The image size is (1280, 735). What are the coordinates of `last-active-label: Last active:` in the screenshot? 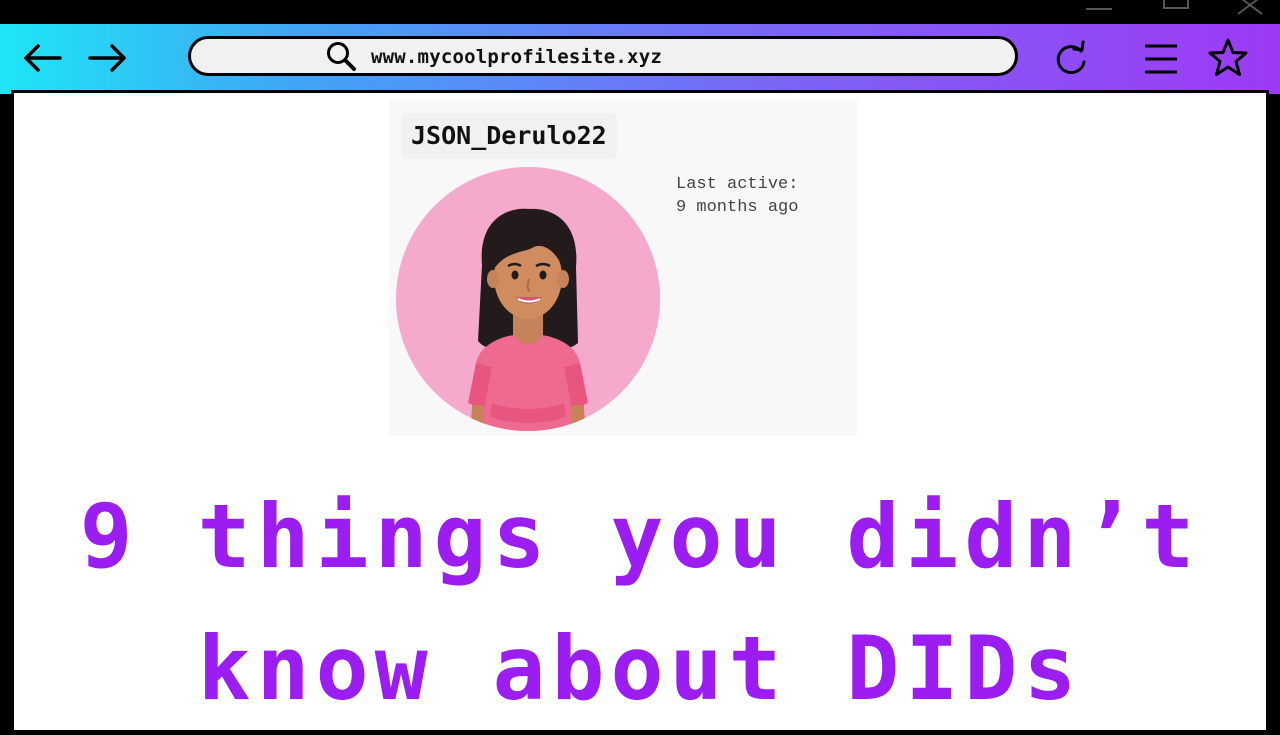 It's located at (737, 184).